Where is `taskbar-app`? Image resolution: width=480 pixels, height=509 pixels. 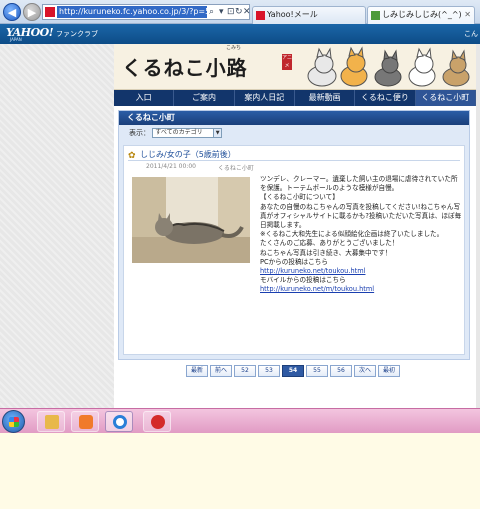 taskbar-app is located at coordinates (157, 421).